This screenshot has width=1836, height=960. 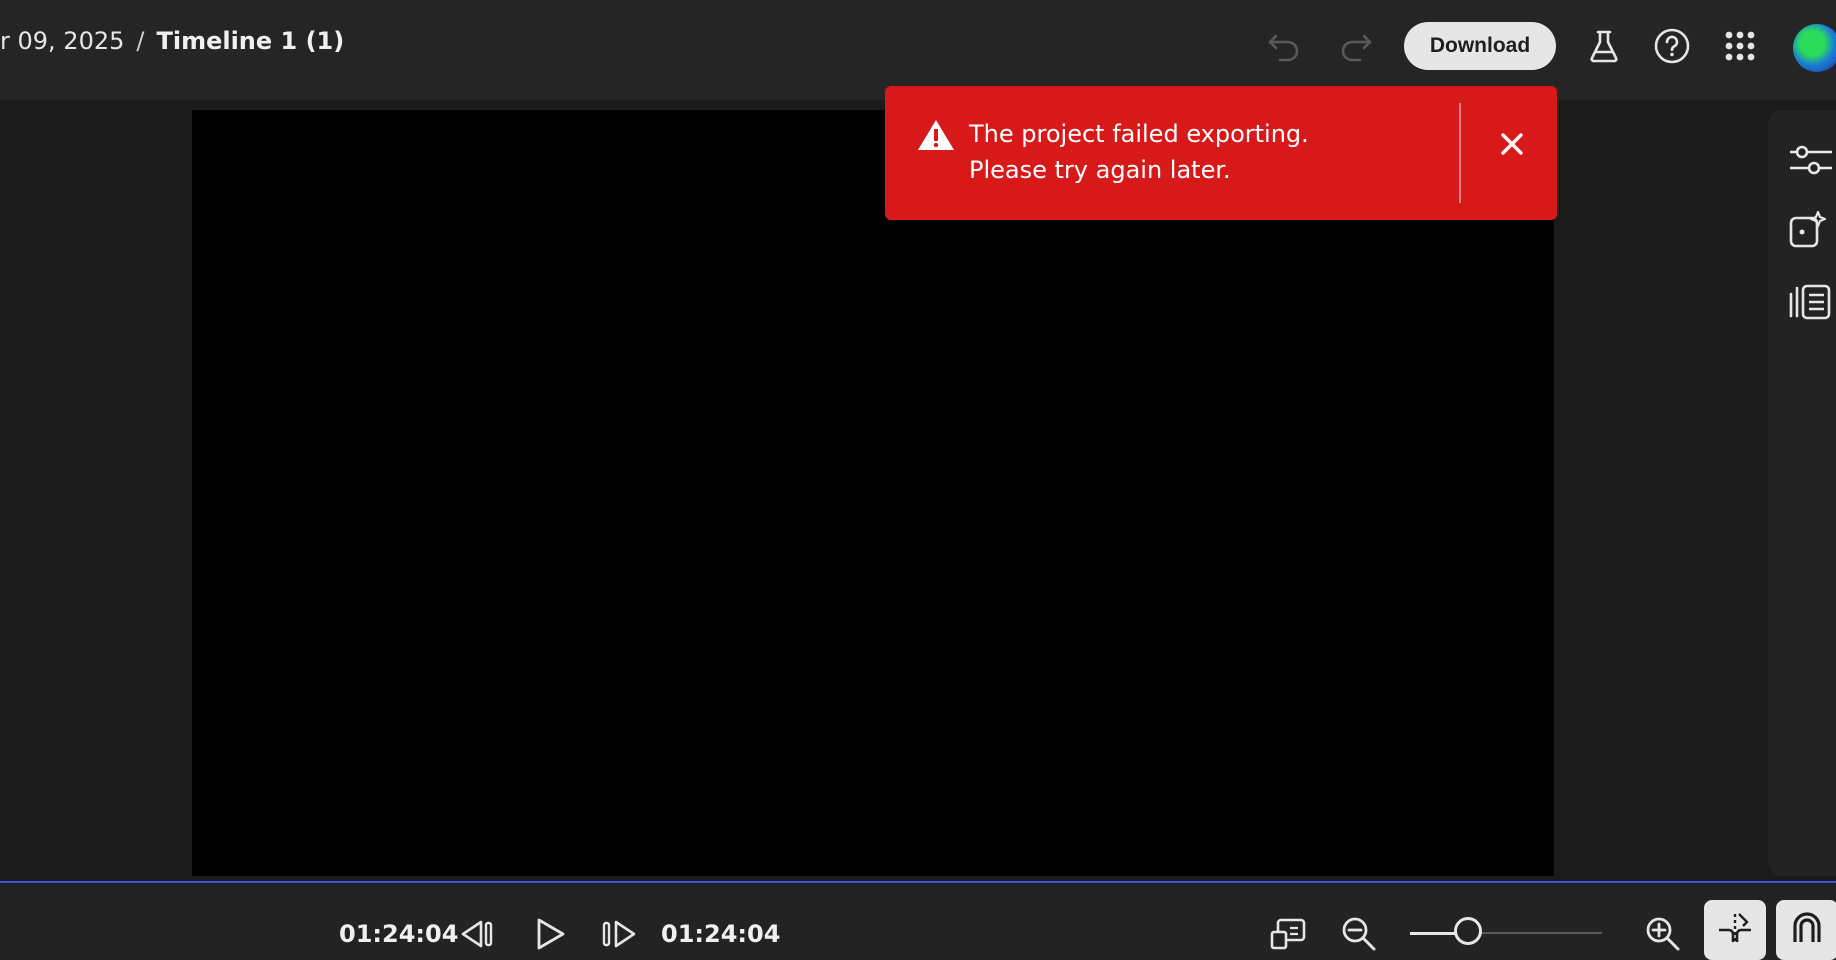 I want to click on step-forward-icon, so click(x=620, y=934).